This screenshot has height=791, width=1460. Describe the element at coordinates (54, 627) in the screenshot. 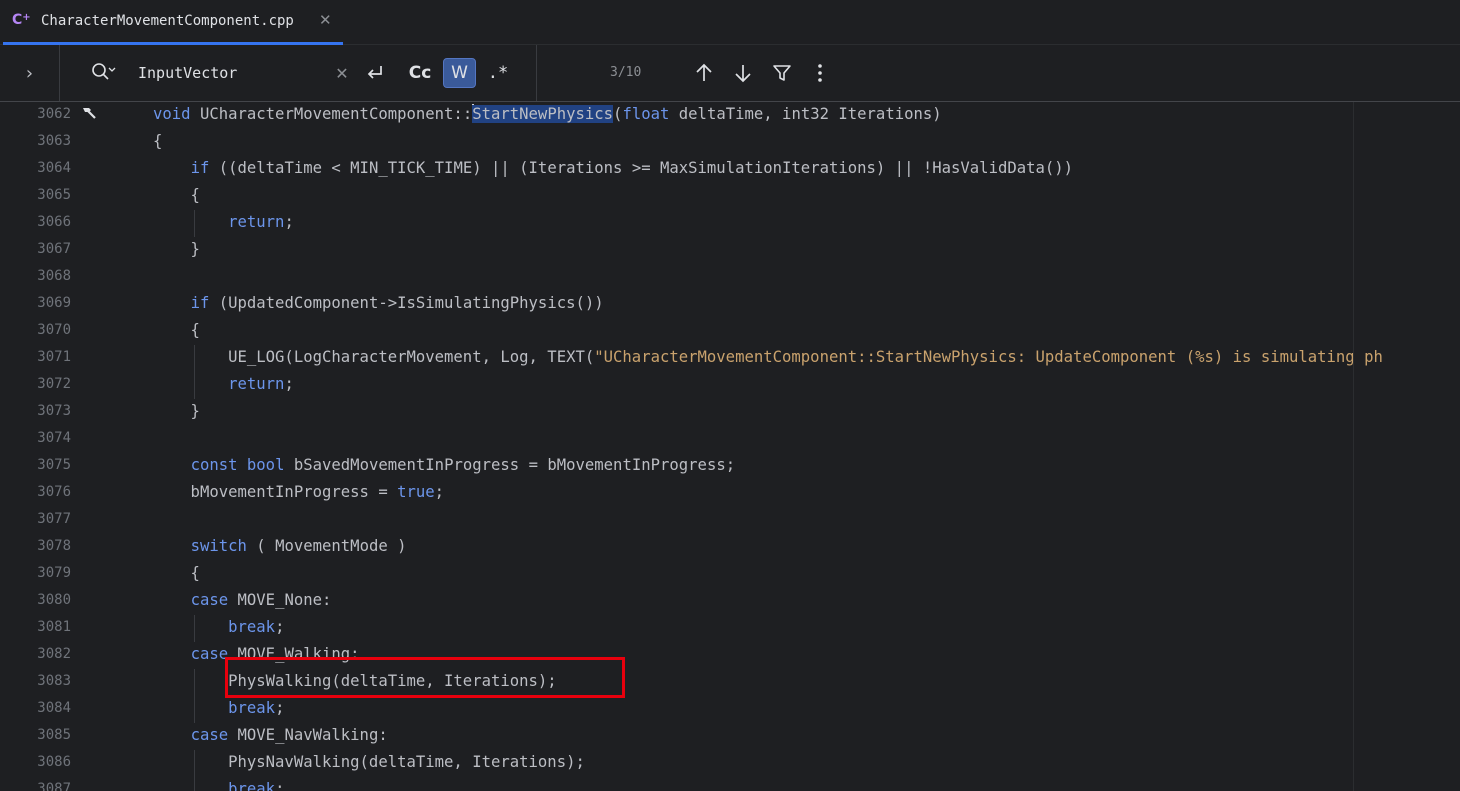

I see `line-number: 3081` at that location.